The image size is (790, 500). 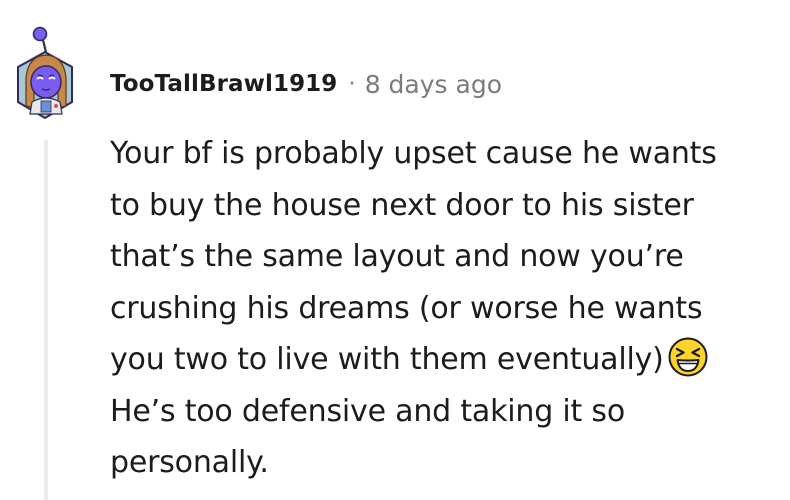 I want to click on comment-text-line-with-emoji: you two to live with them eventually), so click(x=450, y=360).